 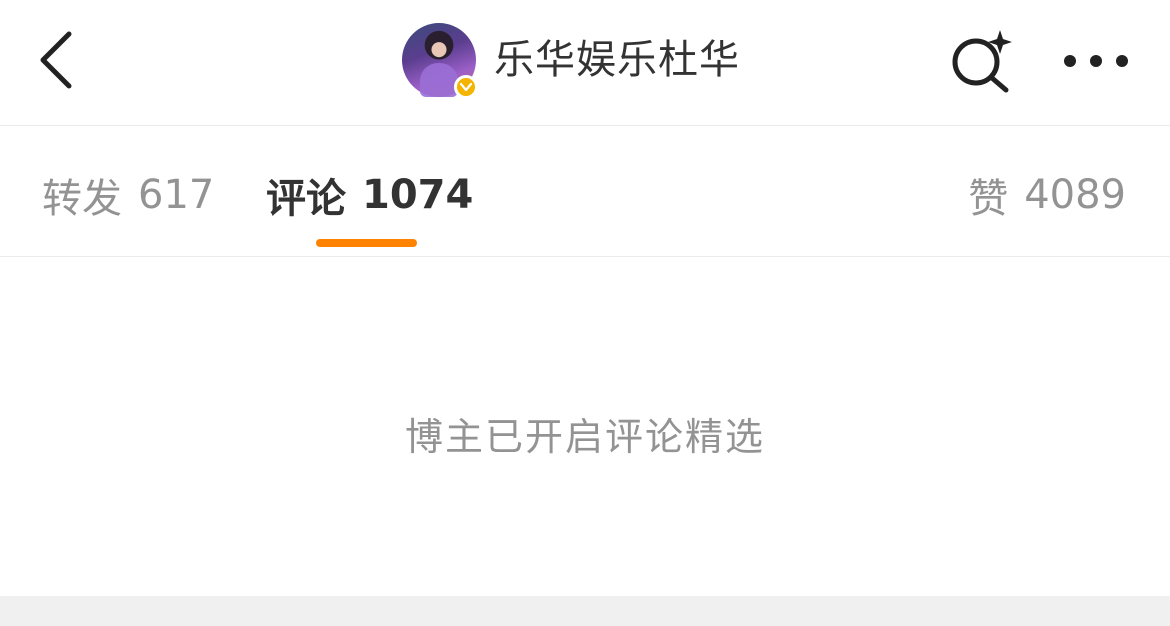 I want to click on back-button, so click(x=57, y=60).